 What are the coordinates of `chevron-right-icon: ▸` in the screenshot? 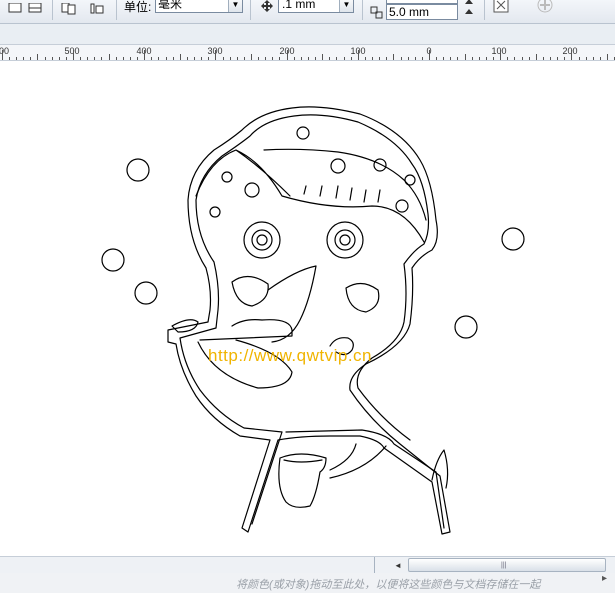 It's located at (604, 578).